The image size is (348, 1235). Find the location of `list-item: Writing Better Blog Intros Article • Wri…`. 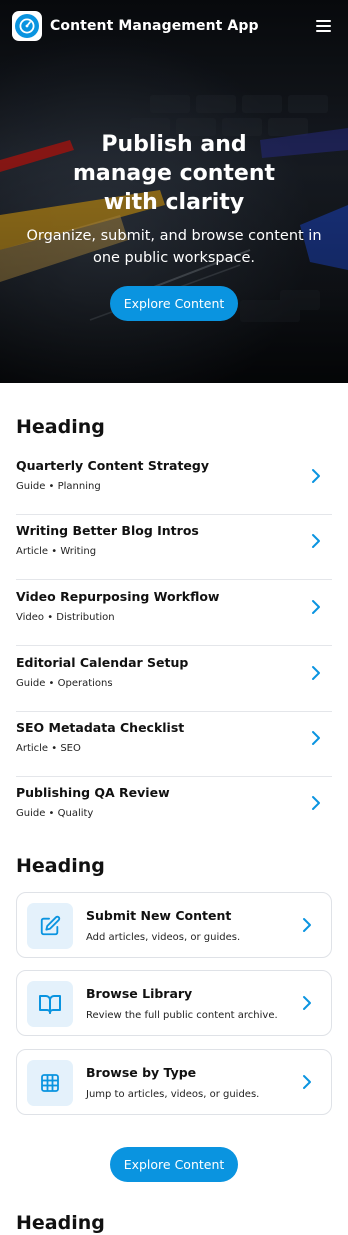

list-item: Writing Better Blog Intros Article • Wri… is located at coordinates (174, 547).